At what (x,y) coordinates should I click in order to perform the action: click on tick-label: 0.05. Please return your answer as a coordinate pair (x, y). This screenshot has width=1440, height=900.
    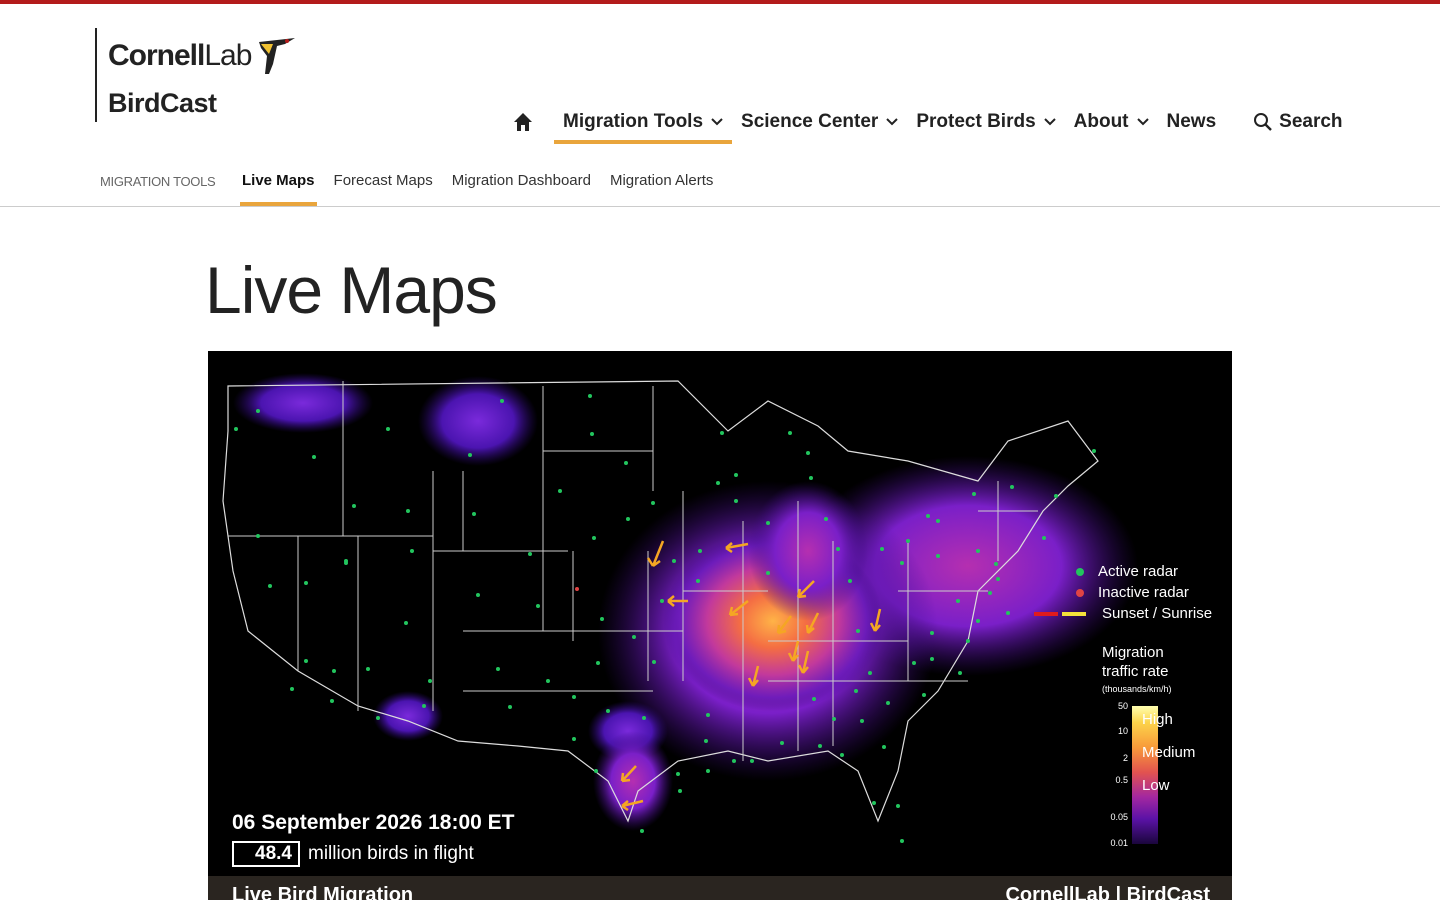
    Looking at the image, I should click on (1119, 817).